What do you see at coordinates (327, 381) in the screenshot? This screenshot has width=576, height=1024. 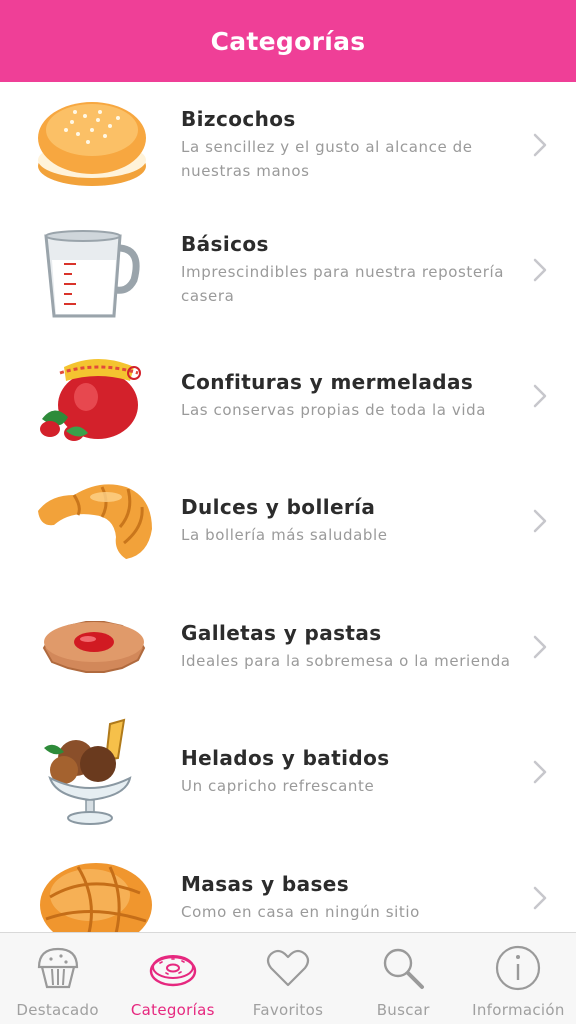 I see `category-title: Confituras y mermeladas` at bounding box center [327, 381].